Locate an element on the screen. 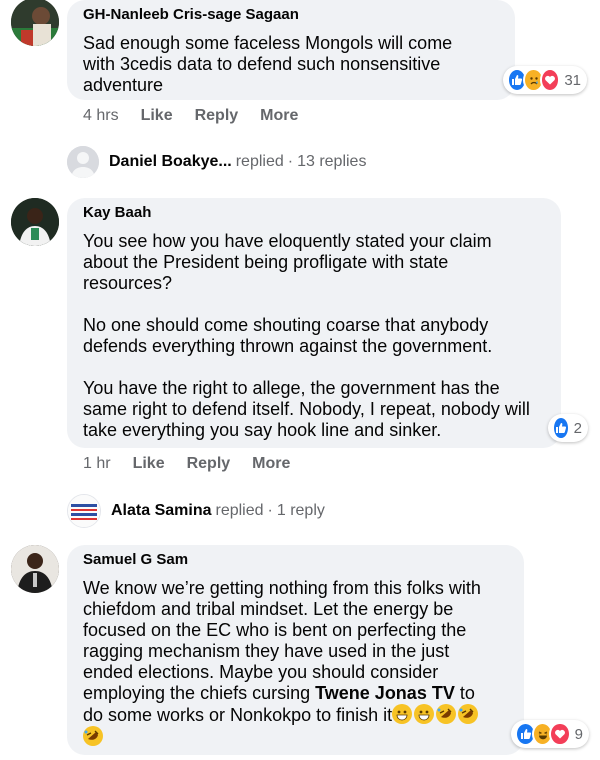 This screenshot has width=600, height=760. reaction-count: 9 is located at coordinates (578, 734).